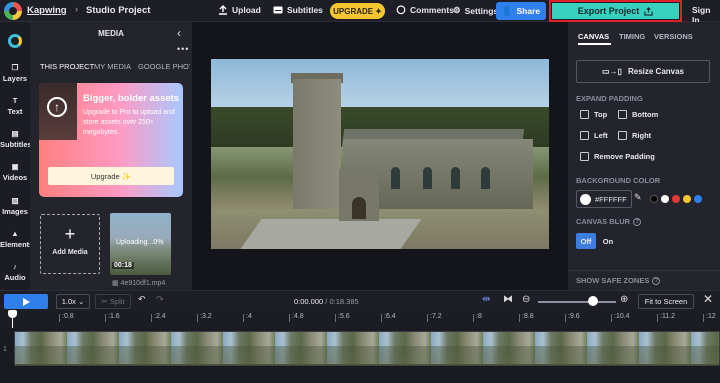 The image size is (720, 383). Describe the element at coordinates (687, 199) in the screenshot. I see `swatch-yellow` at that location.